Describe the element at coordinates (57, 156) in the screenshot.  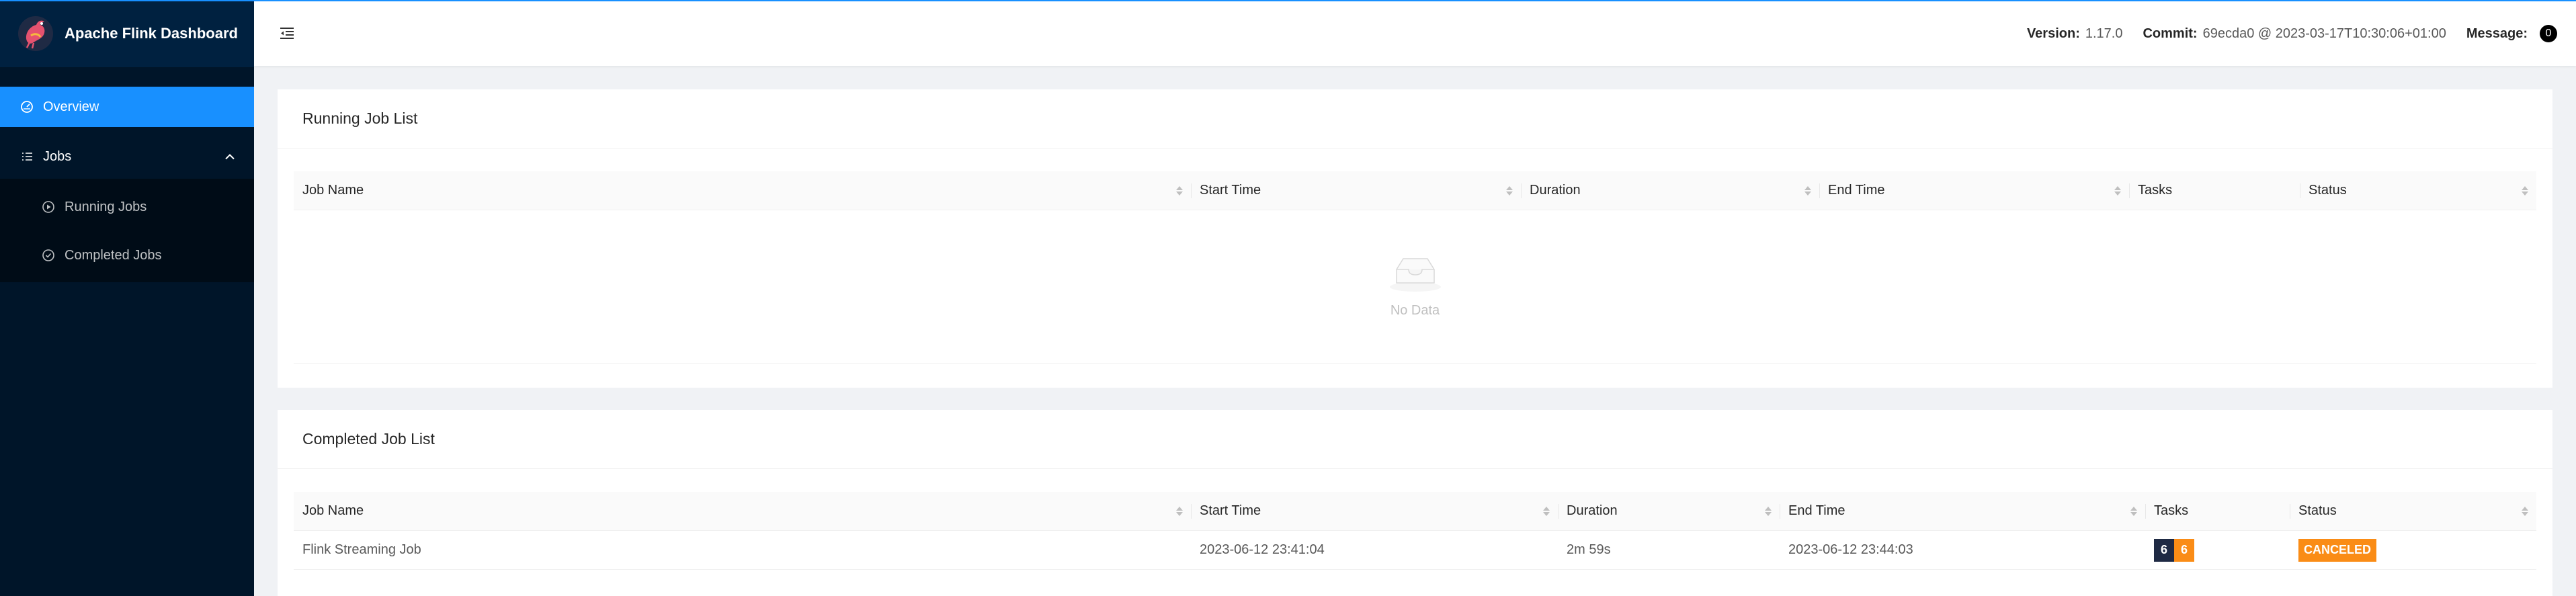
I see `sidebar-item-label: Jobs` at that location.